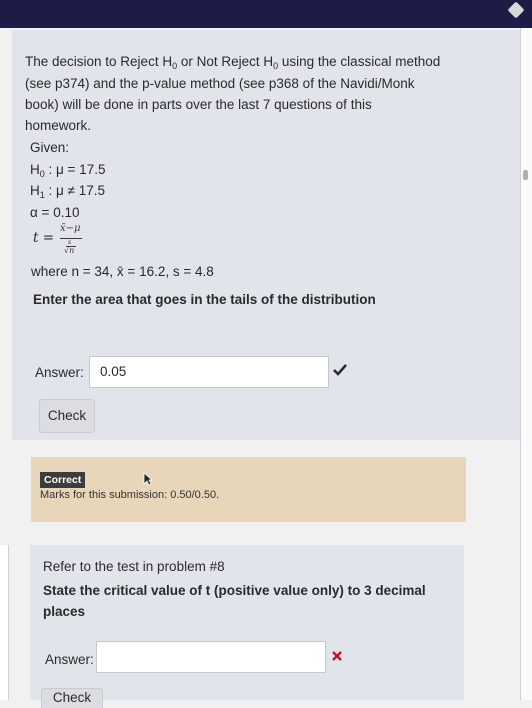 Image resolution: width=532 pixels, height=708 pixels. What do you see at coordinates (209, 372) in the screenshot?
I see `answer-input: 0.05` at bounding box center [209, 372].